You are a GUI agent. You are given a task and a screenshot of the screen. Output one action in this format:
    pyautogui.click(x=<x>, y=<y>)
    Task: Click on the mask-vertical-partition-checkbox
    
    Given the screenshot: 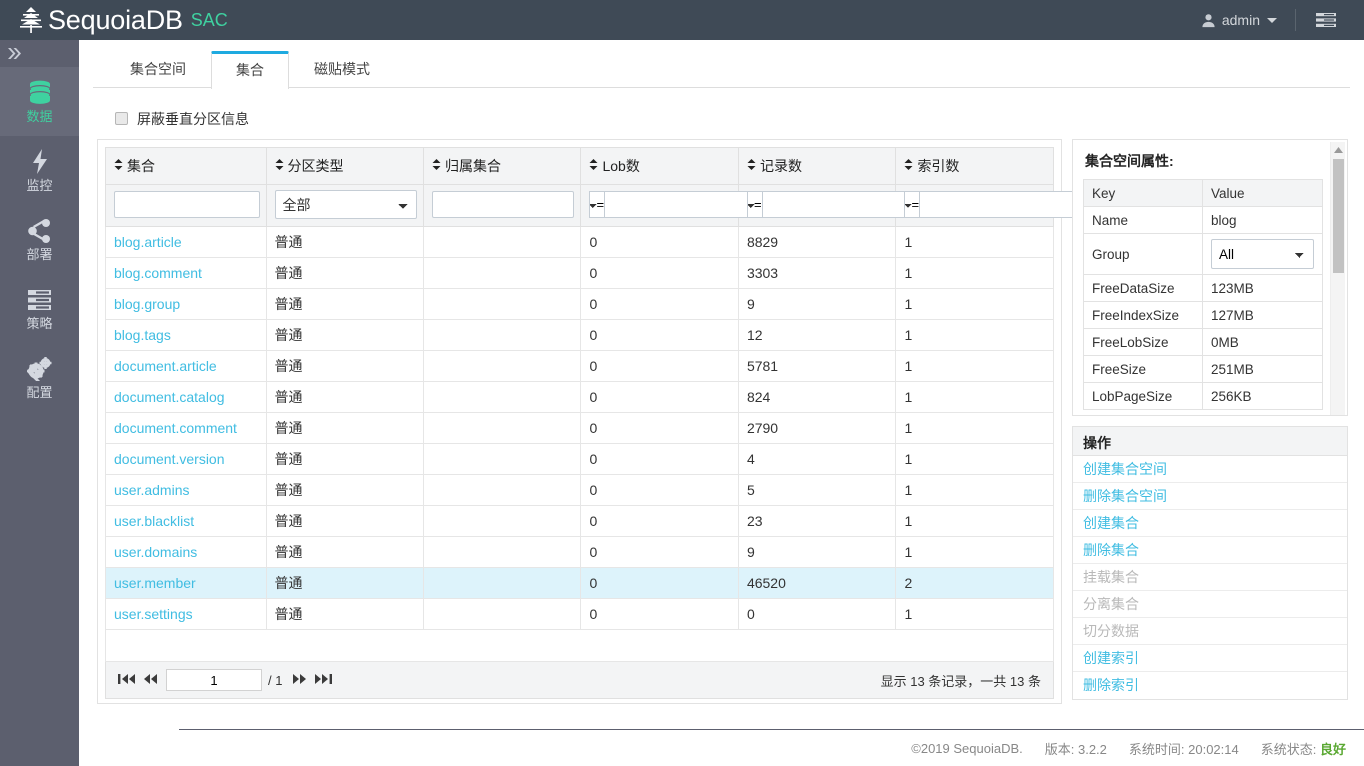 What is the action you would take?
    pyautogui.click(x=121, y=118)
    